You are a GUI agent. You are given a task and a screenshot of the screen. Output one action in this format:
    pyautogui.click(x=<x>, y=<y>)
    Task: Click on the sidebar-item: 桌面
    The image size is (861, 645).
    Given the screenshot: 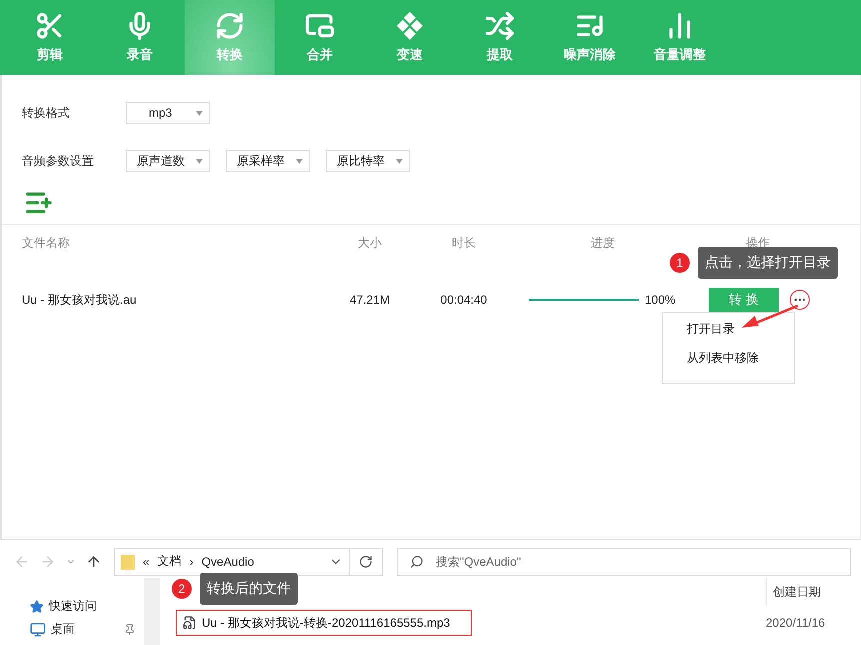 What is the action you would take?
    pyautogui.click(x=87, y=629)
    